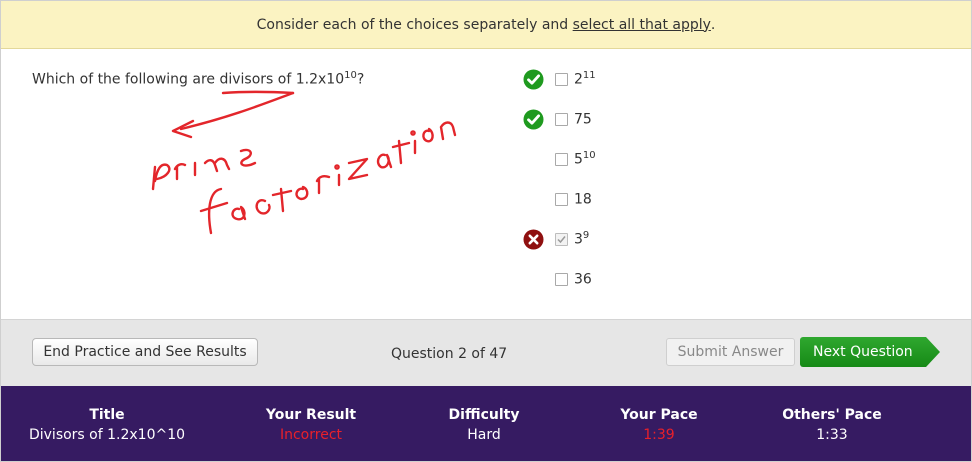 This screenshot has height=462, width=972. Describe the element at coordinates (659, 425) in the screenshot. I see `stat-pace: Your Pace 1:39` at that location.